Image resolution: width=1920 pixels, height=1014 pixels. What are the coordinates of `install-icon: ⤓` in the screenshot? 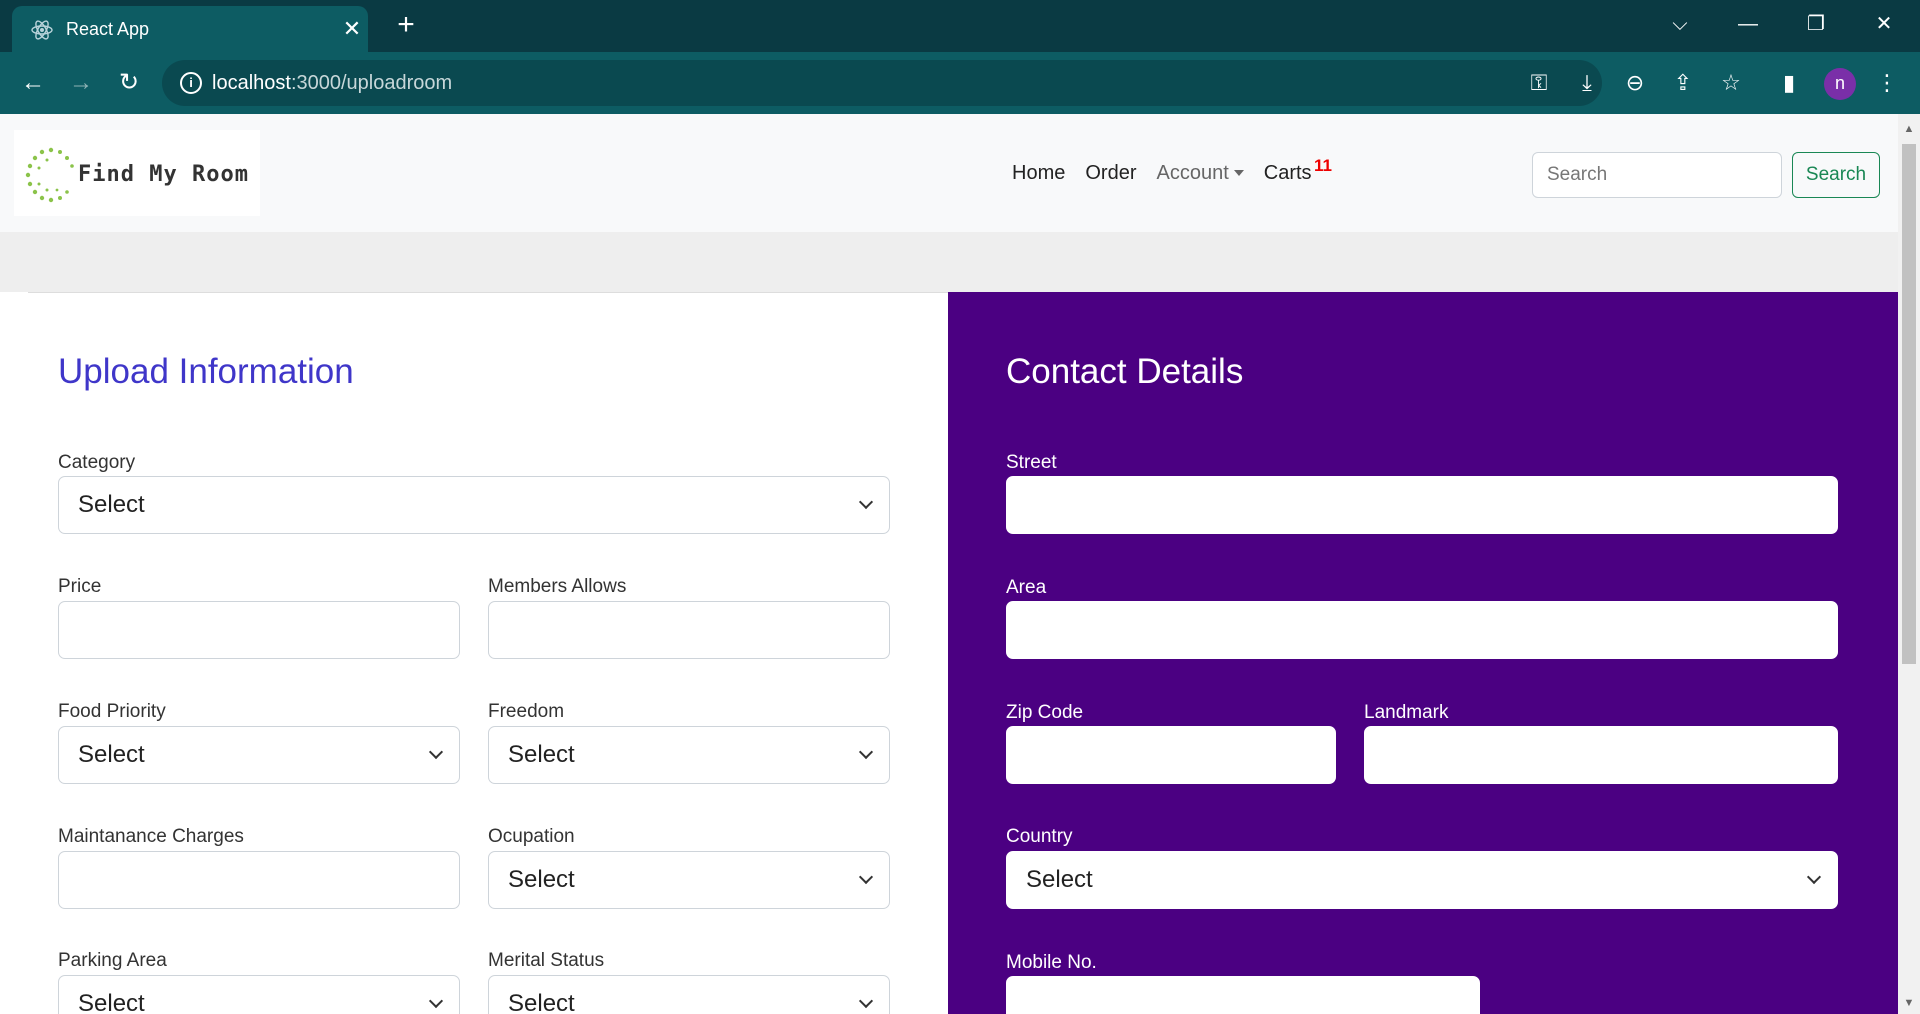 It's located at (1587, 83).